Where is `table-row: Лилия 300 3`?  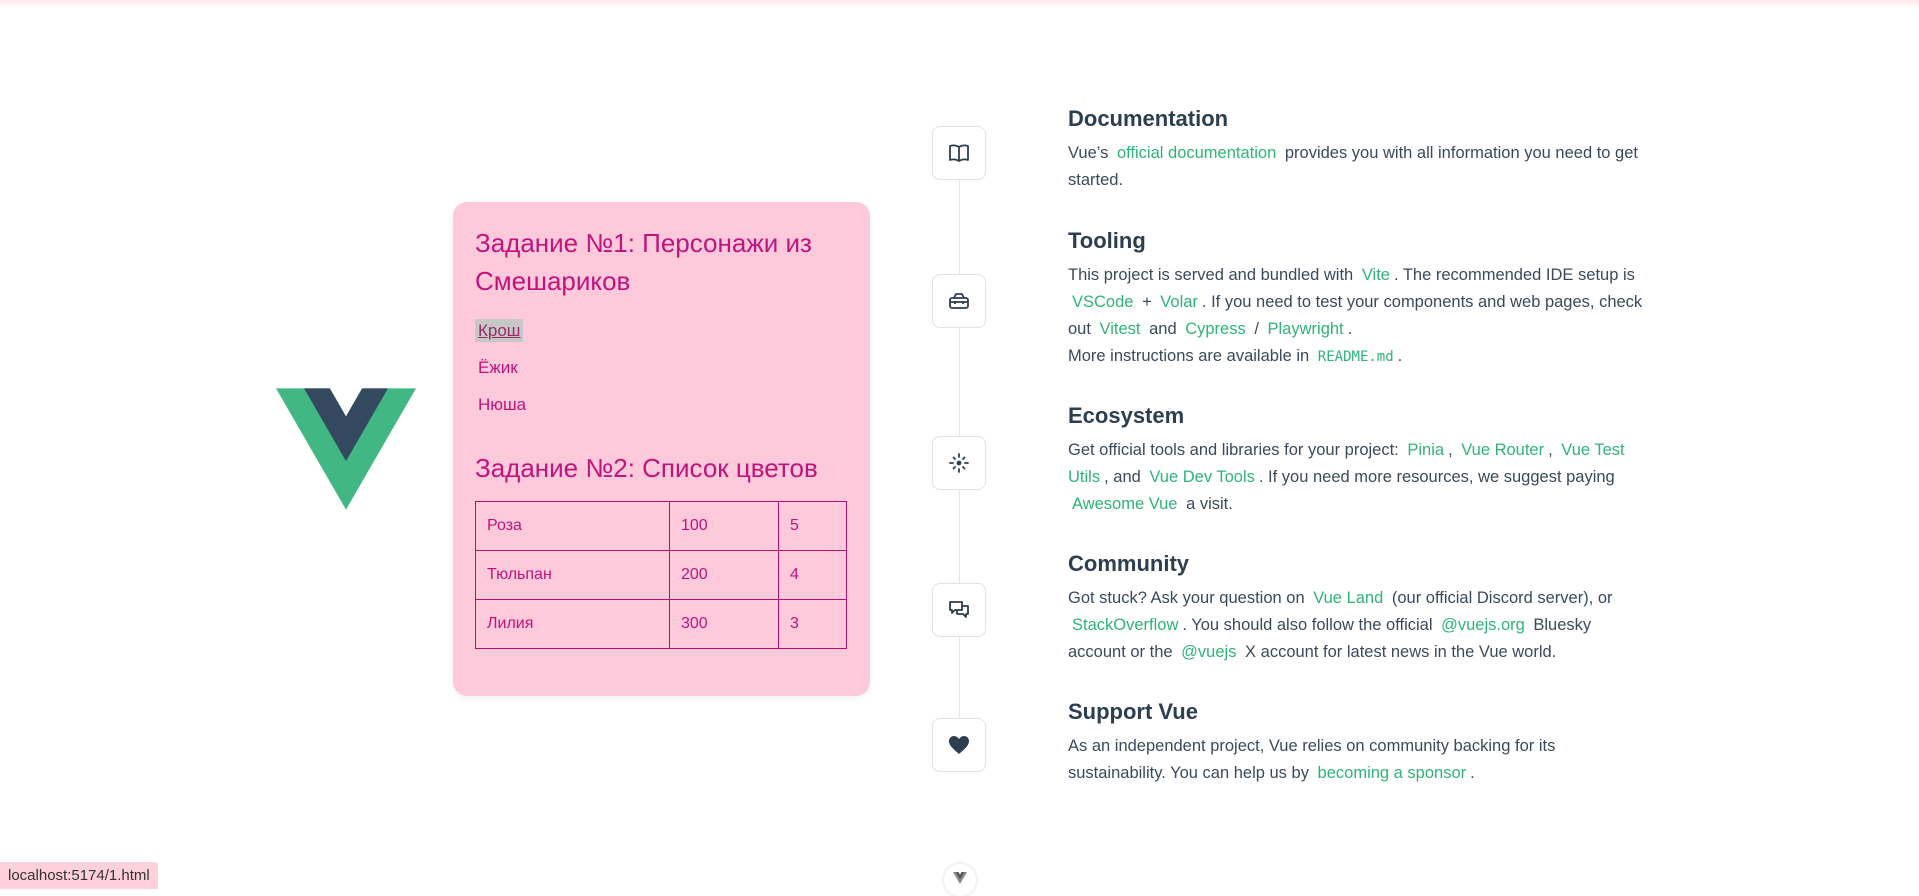 table-row: Лилия 300 3 is located at coordinates (661, 624).